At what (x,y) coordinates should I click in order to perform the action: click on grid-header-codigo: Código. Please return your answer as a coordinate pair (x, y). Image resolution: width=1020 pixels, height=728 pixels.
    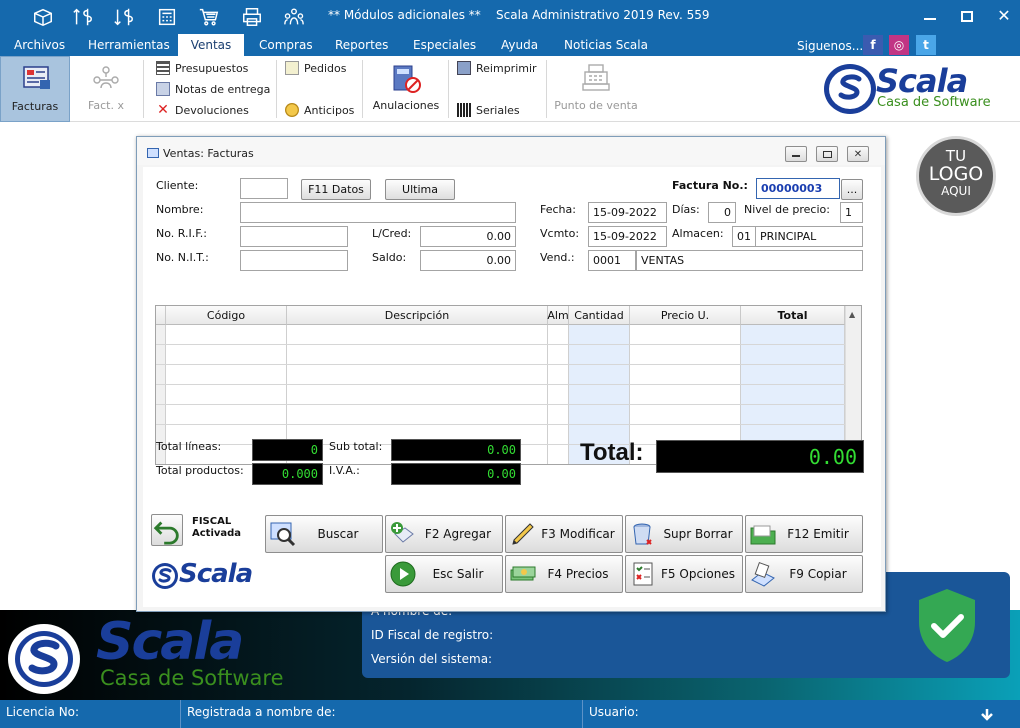
    Looking at the image, I should click on (226, 315).